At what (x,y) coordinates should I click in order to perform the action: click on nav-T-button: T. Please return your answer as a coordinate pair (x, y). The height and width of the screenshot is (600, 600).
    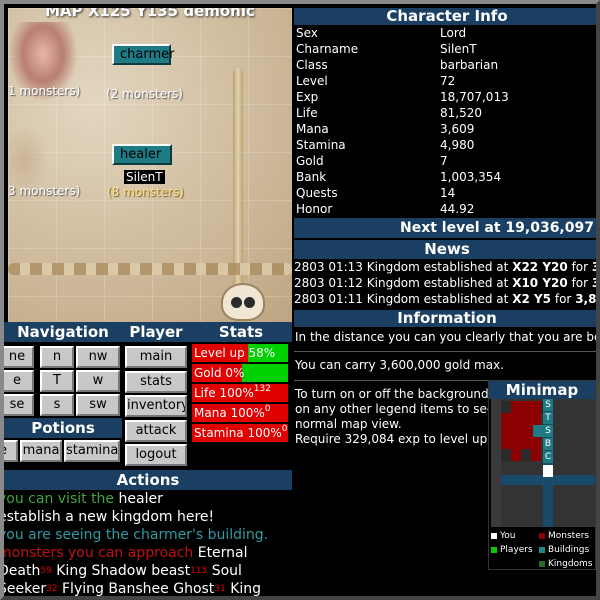
    Looking at the image, I should click on (57, 381).